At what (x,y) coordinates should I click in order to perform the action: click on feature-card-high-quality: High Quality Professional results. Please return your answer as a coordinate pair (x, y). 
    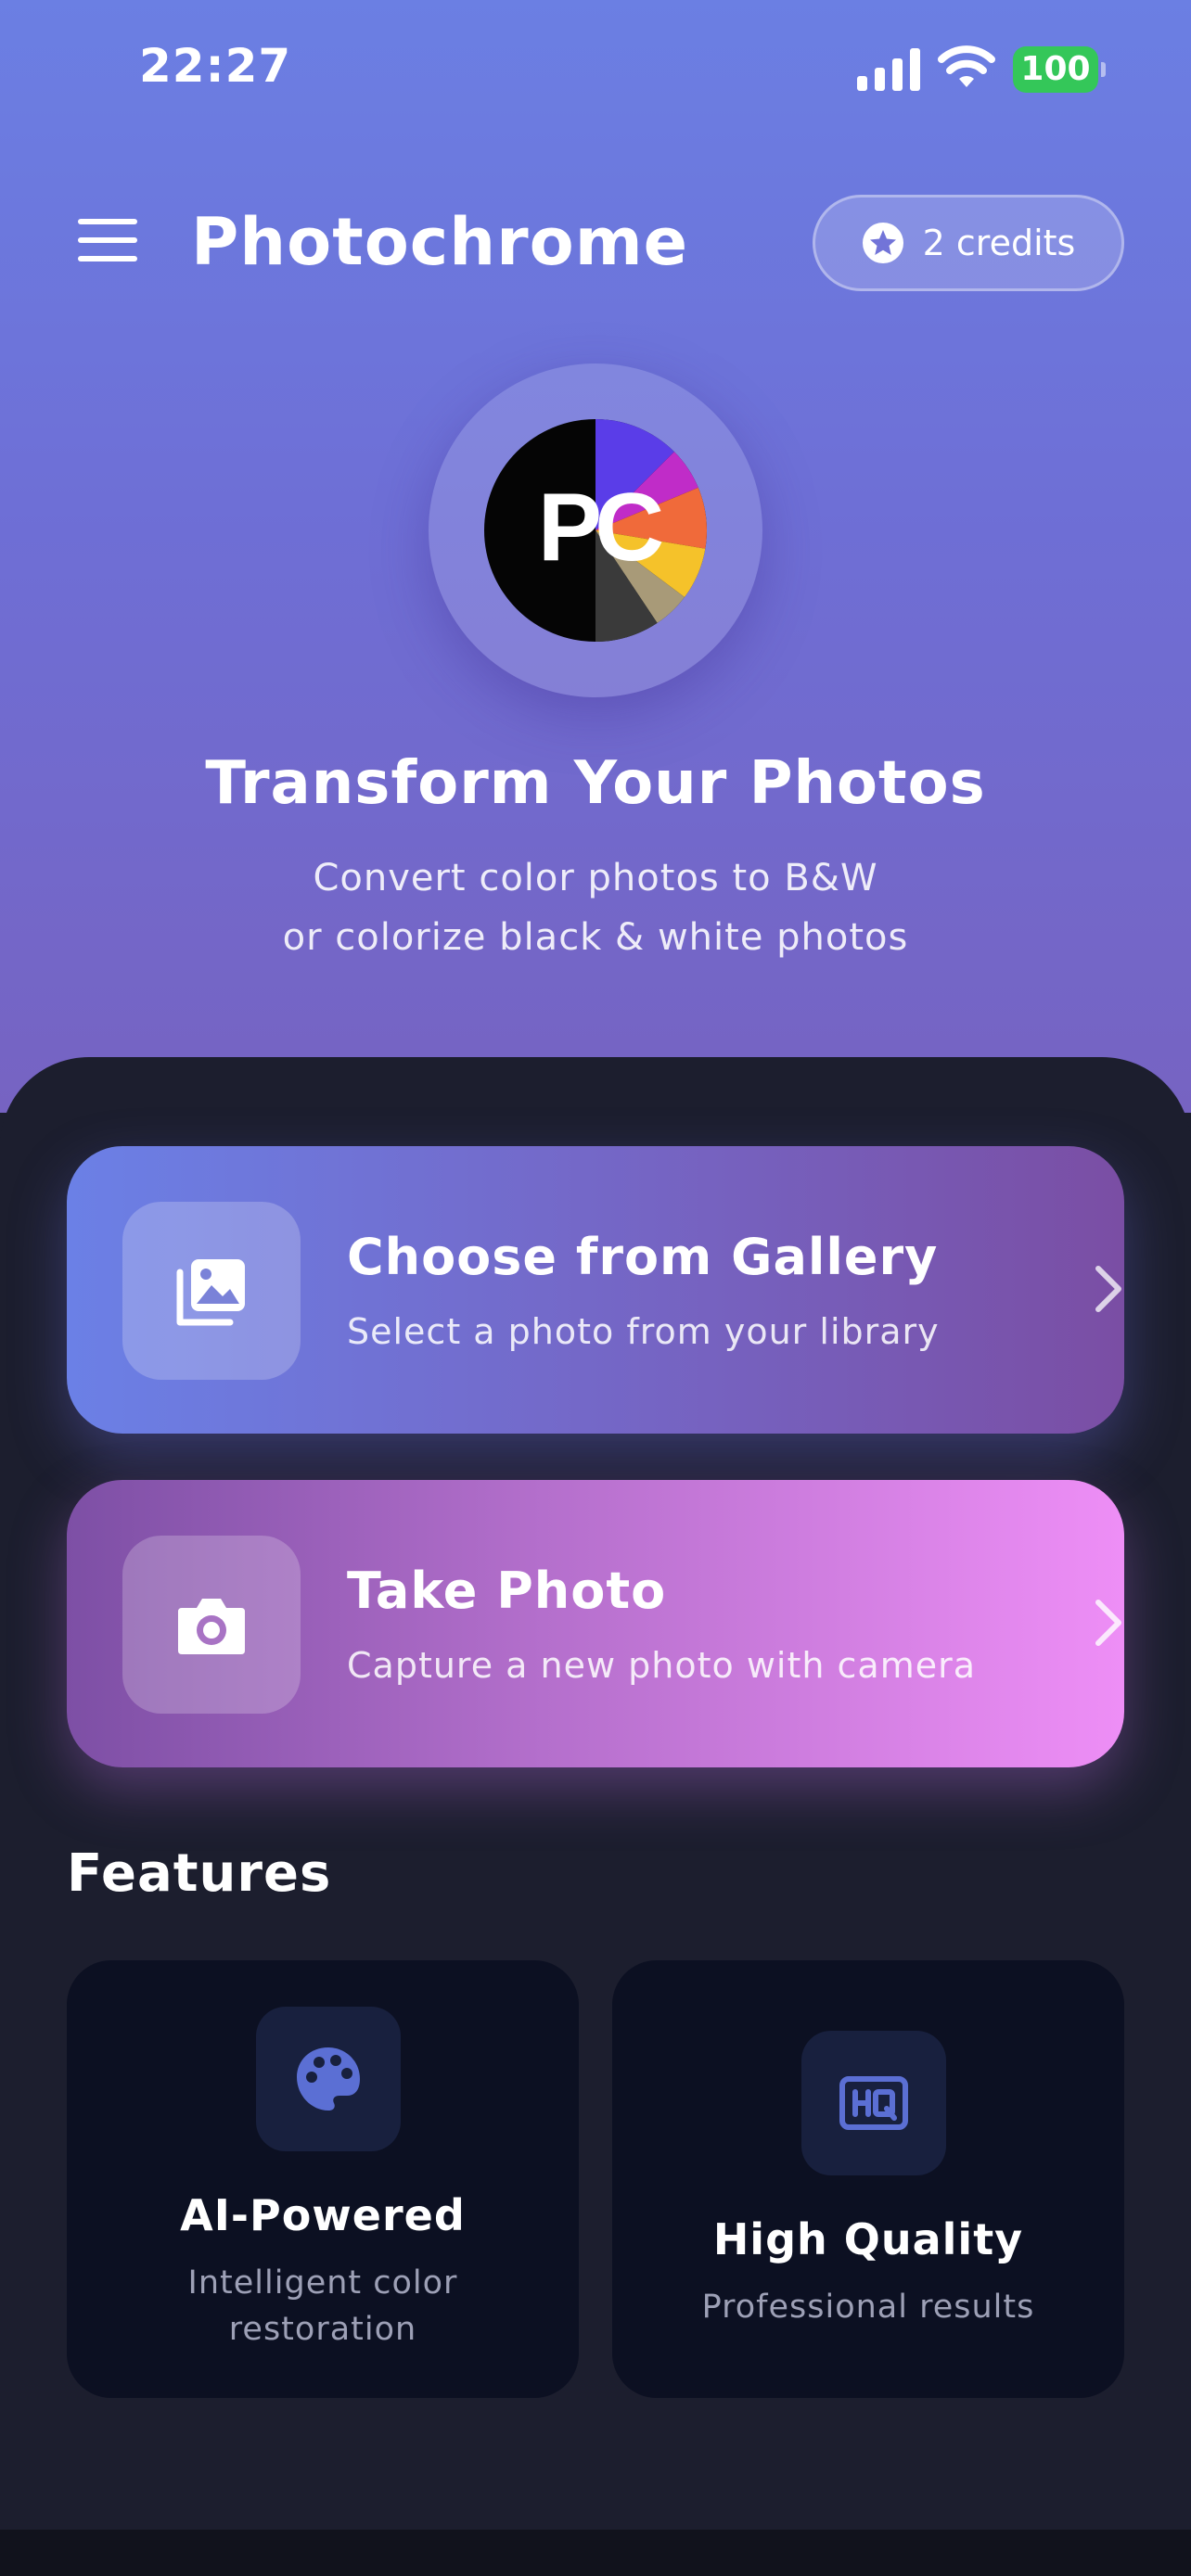
    Looking at the image, I should click on (868, 2179).